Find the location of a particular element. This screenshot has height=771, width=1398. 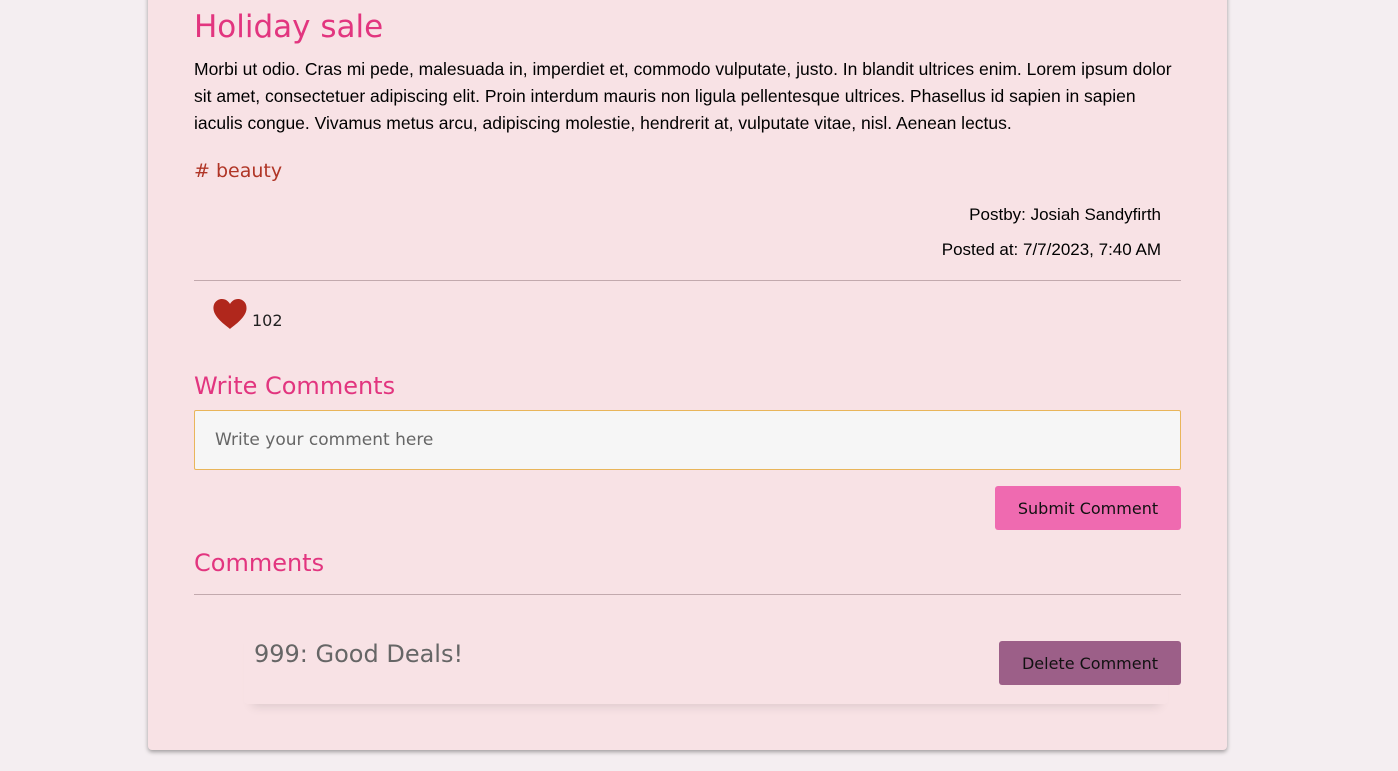

like-button: 102 is located at coordinates (247, 314).